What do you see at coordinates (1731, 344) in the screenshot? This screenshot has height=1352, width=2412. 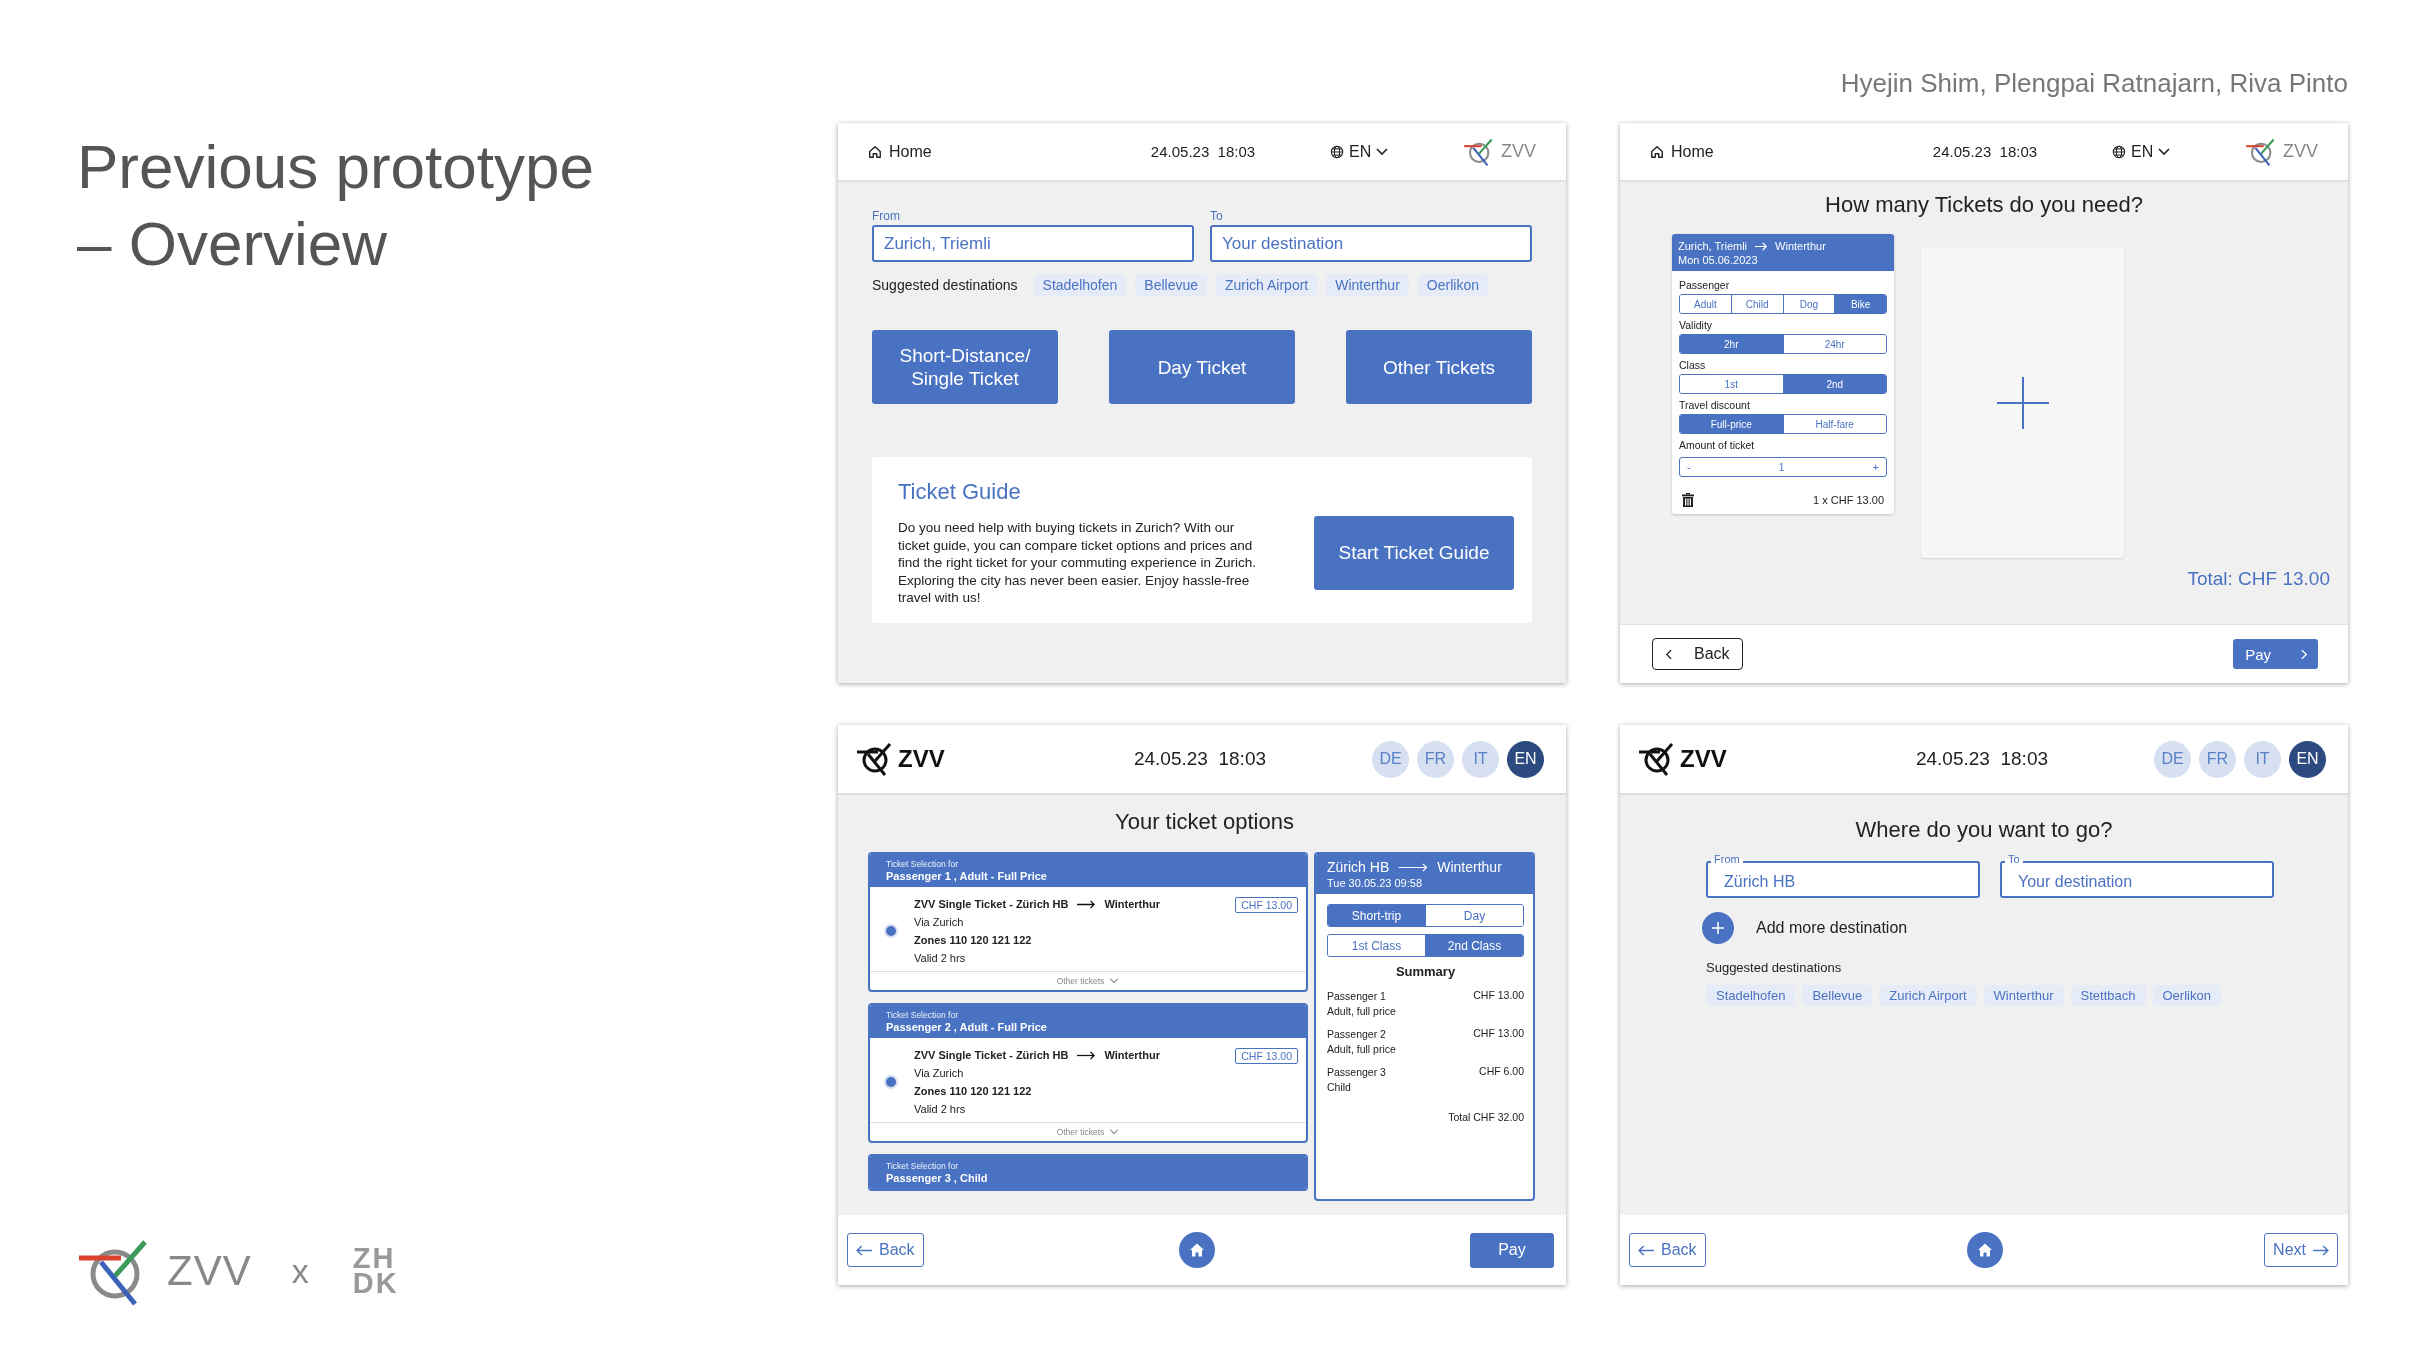 I see `segment-button: 2hr` at bounding box center [1731, 344].